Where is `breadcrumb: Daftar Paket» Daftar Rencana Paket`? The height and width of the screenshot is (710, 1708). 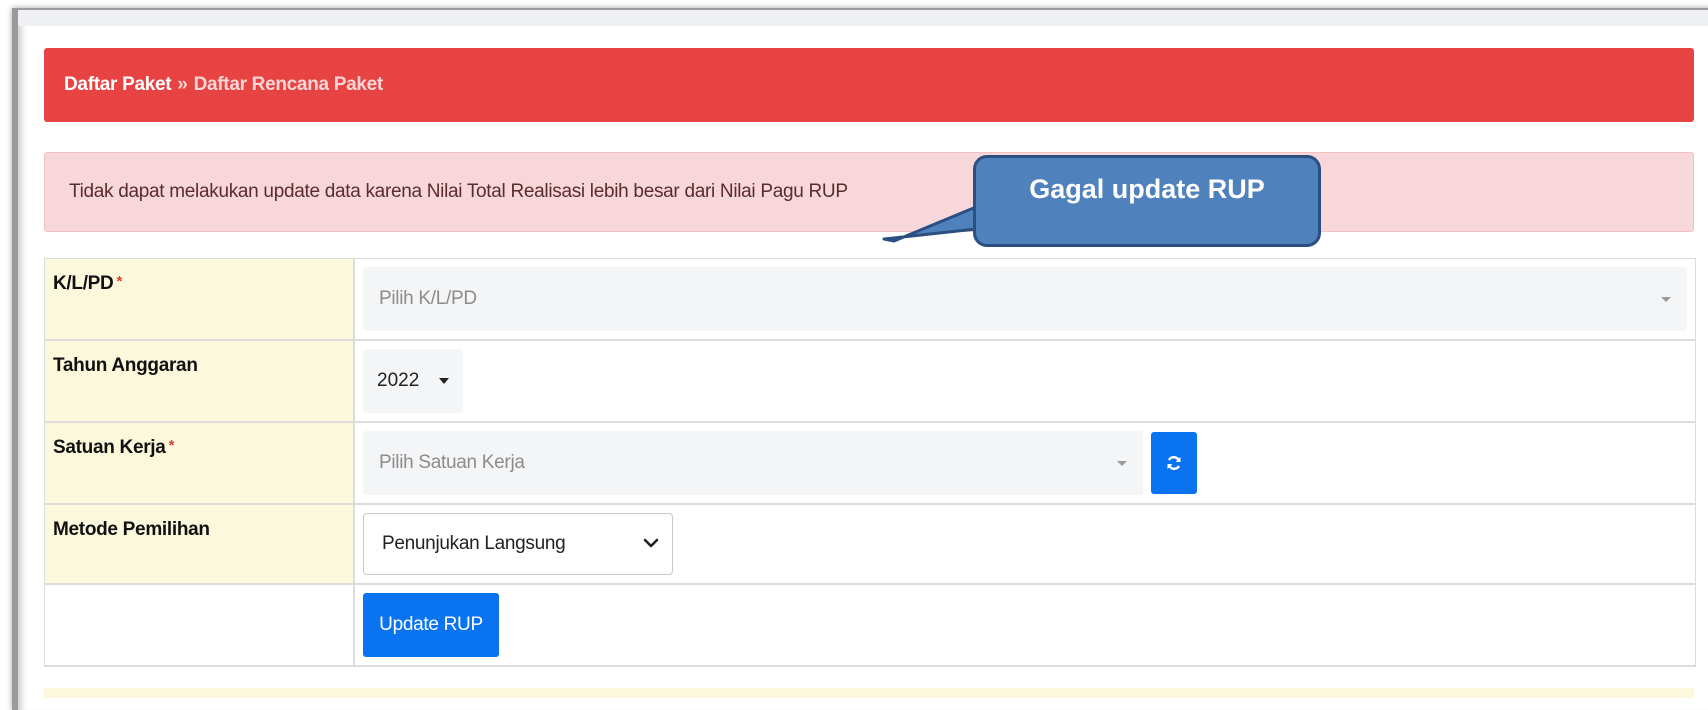
breadcrumb: Daftar Paket» Daftar Rencana Paket is located at coordinates (869, 85).